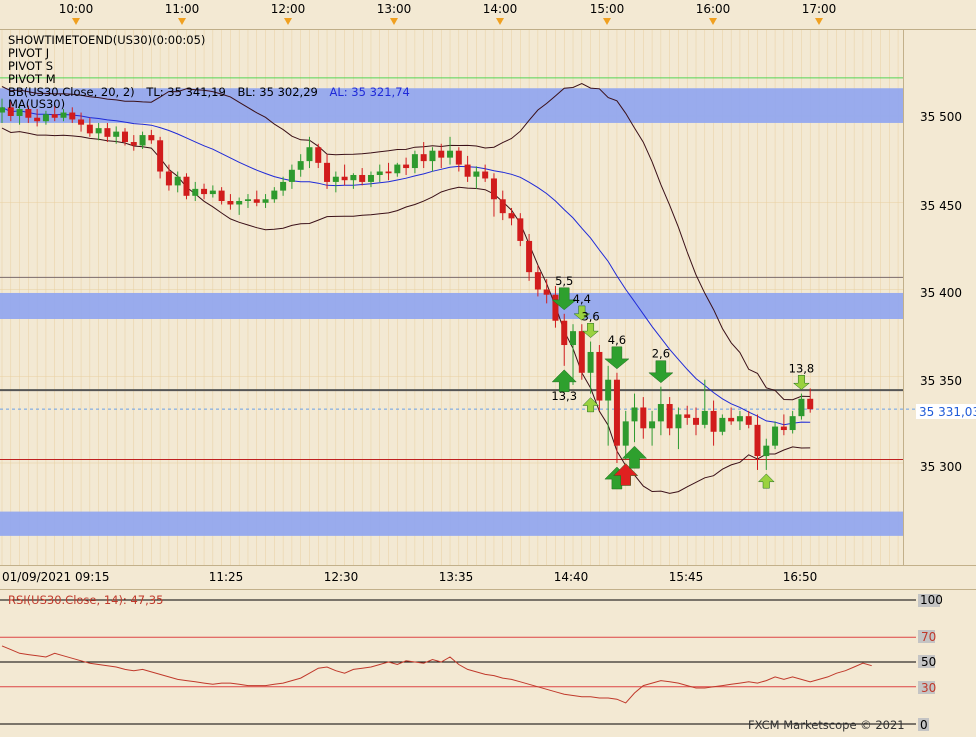 The height and width of the screenshot is (737, 976). What do you see at coordinates (56, 577) in the screenshot?
I see `bottom-time-label: 01/09/2021 09:15` at bounding box center [56, 577].